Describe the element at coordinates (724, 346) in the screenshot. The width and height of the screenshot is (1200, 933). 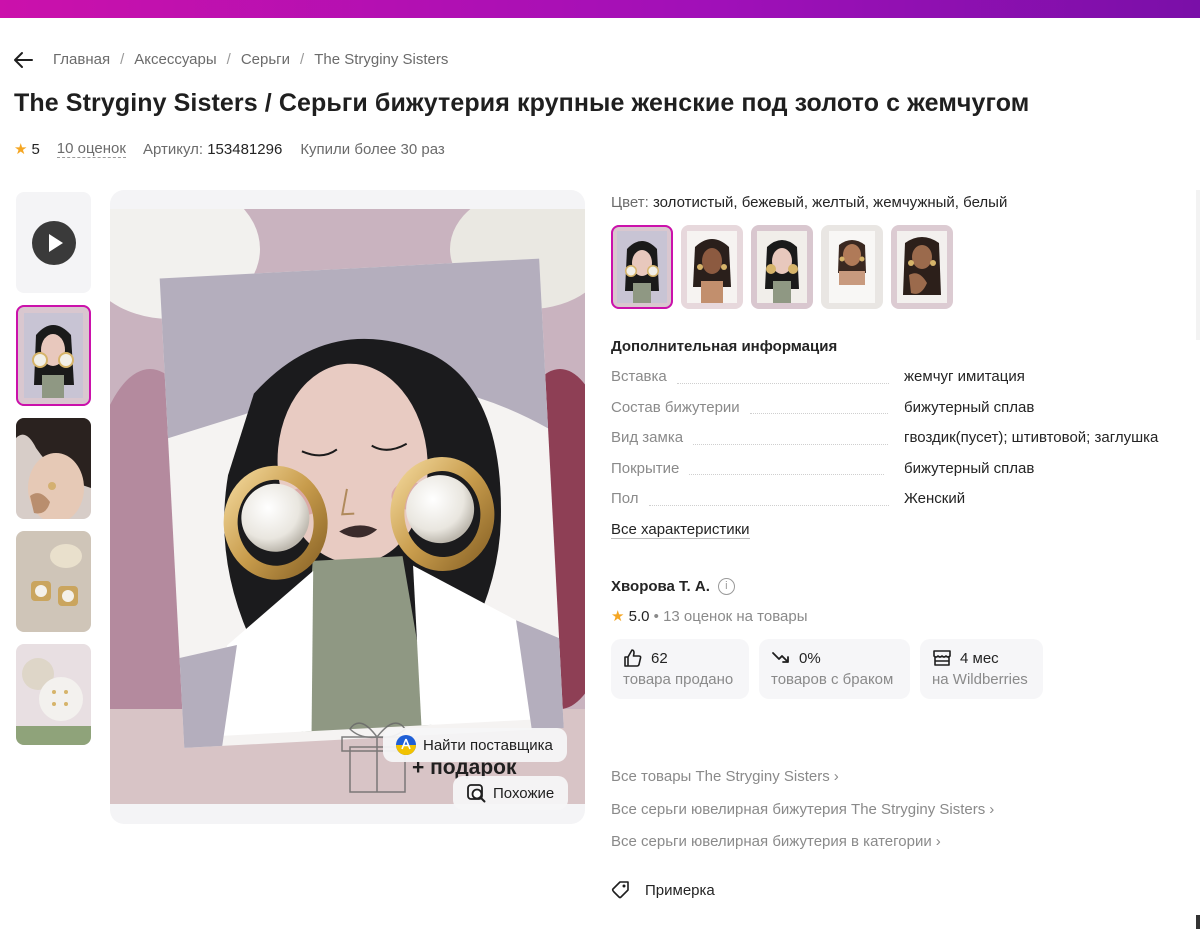
I see `additional-info-heading: Дополнительная информация` at that location.